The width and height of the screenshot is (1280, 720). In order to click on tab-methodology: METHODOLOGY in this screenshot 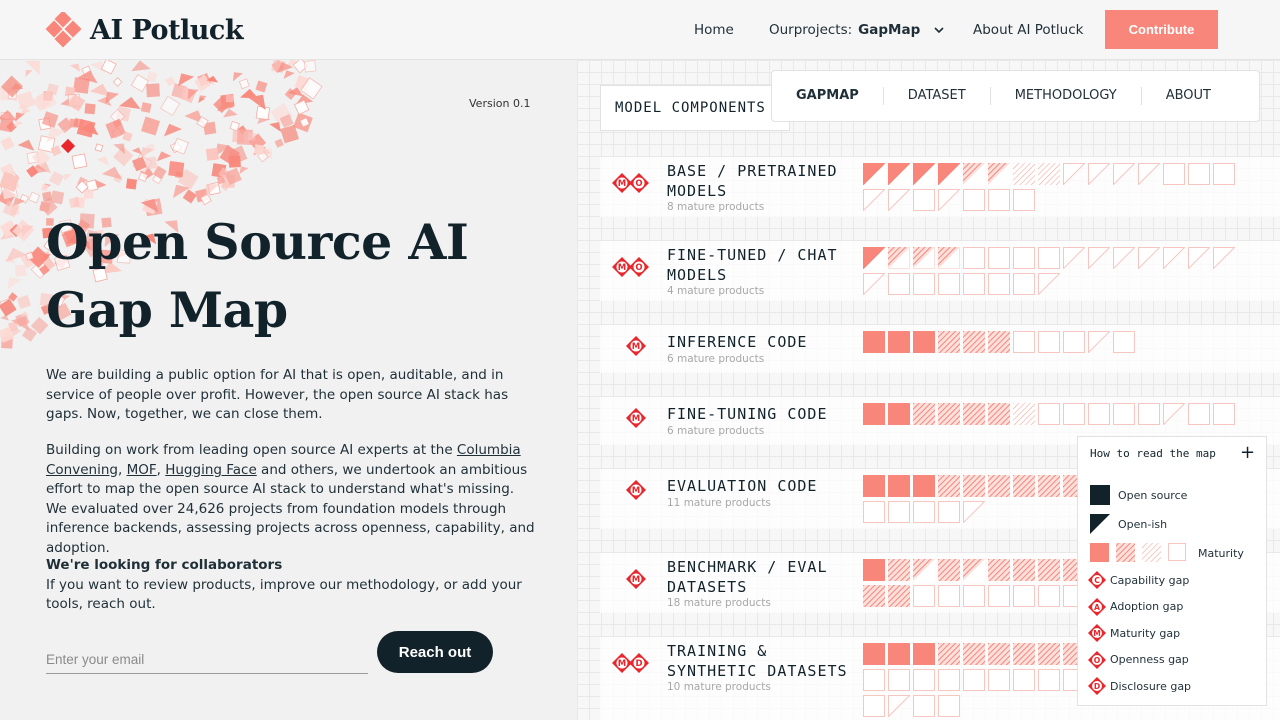, I will do `click(1066, 96)`.